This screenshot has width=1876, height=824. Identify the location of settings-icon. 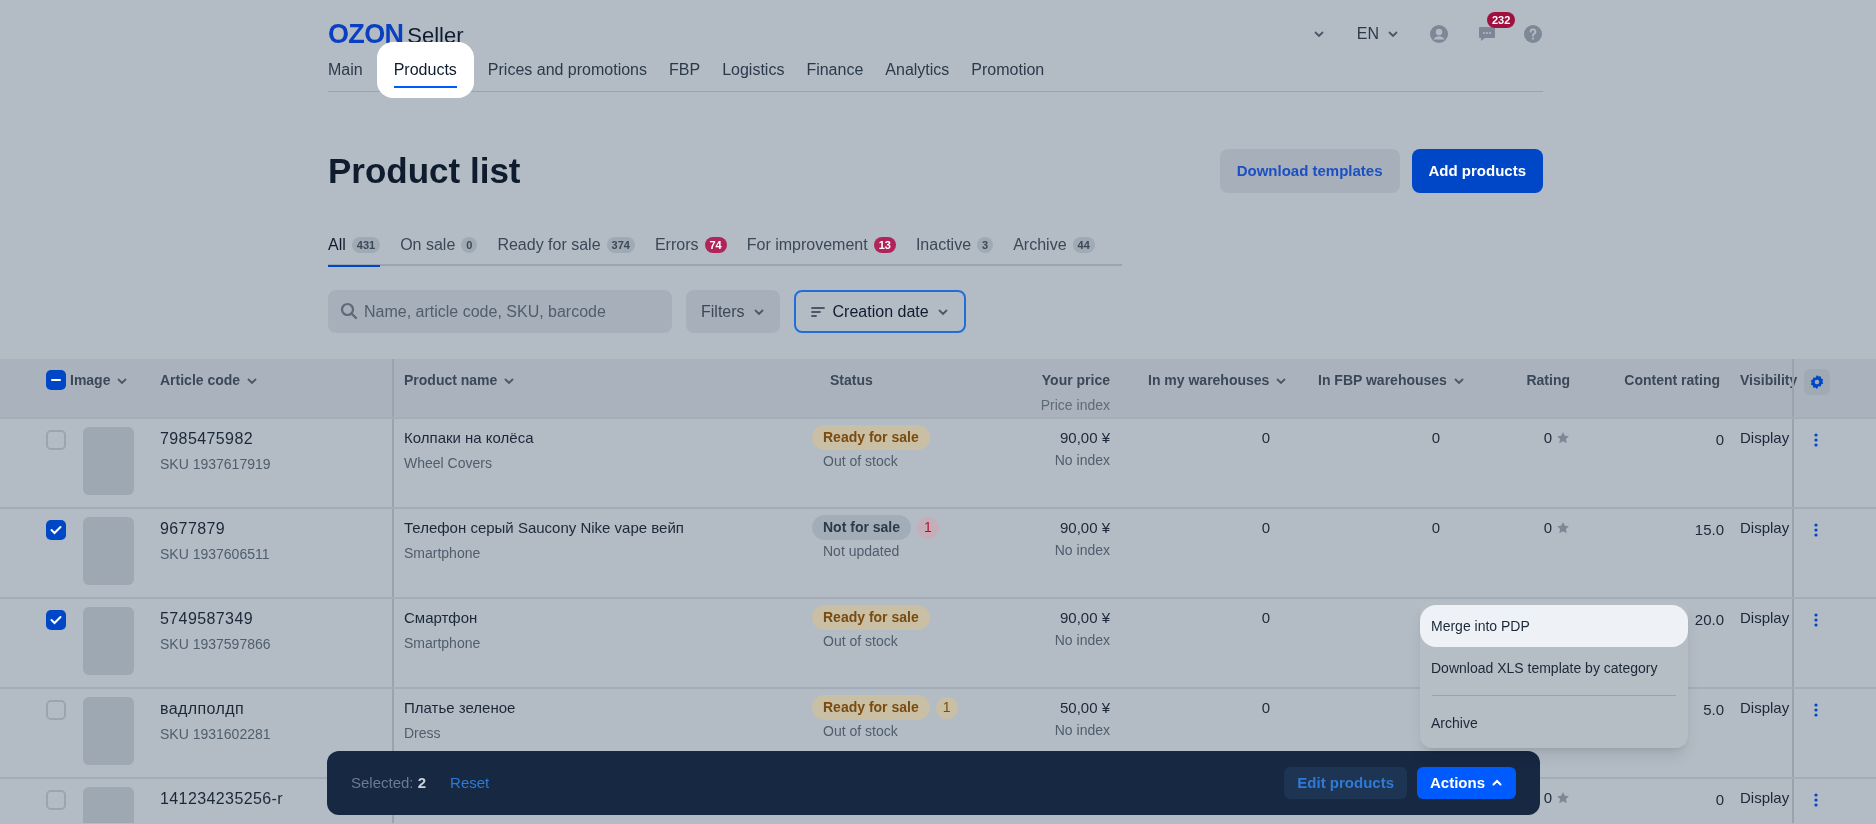
(1817, 382).